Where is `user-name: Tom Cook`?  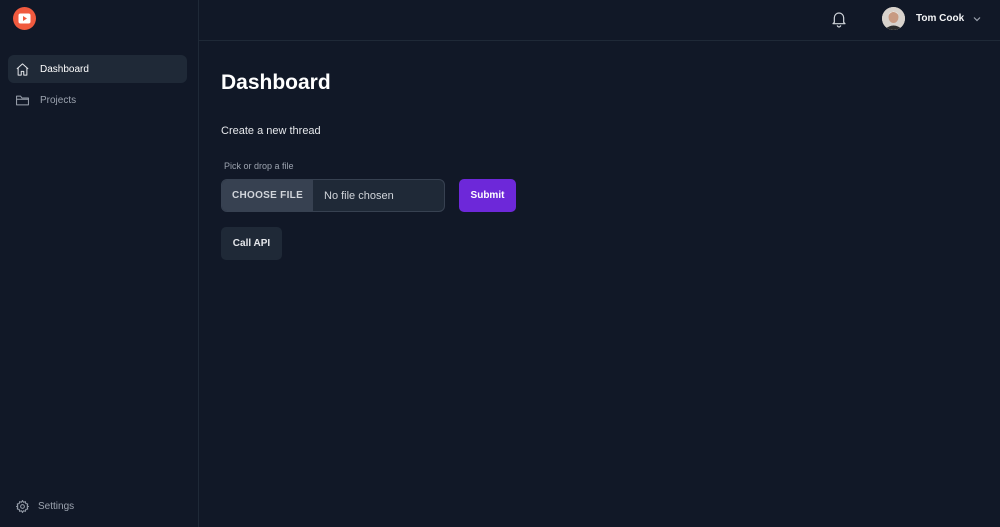 user-name: Tom Cook is located at coordinates (940, 18).